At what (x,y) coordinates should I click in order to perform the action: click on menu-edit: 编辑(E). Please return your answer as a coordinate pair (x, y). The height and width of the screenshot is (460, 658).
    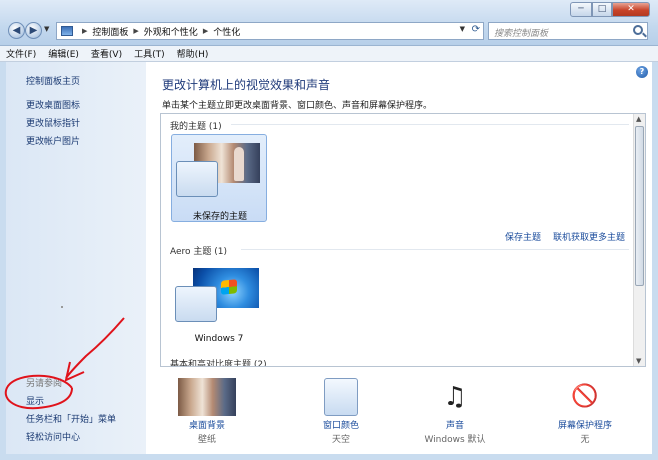
    Looking at the image, I should click on (63, 53).